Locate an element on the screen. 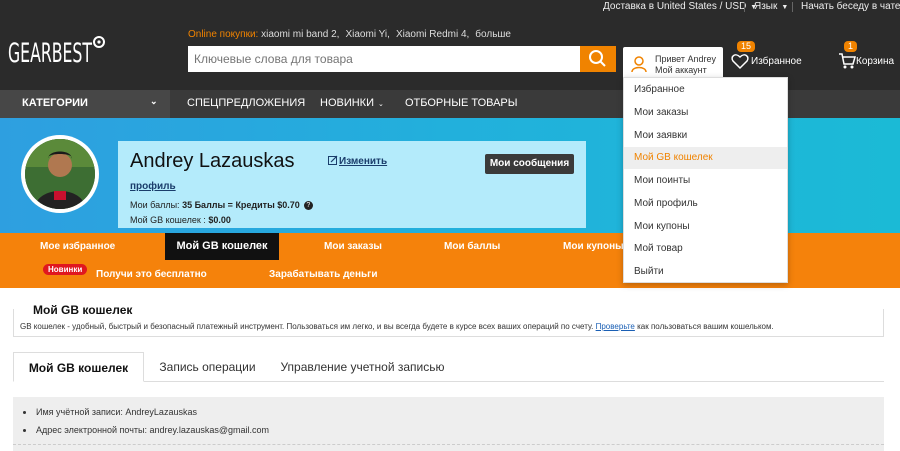 This screenshot has height=451, width=900. wallet-label: Мой GB кошелек : is located at coordinates (168, 220).